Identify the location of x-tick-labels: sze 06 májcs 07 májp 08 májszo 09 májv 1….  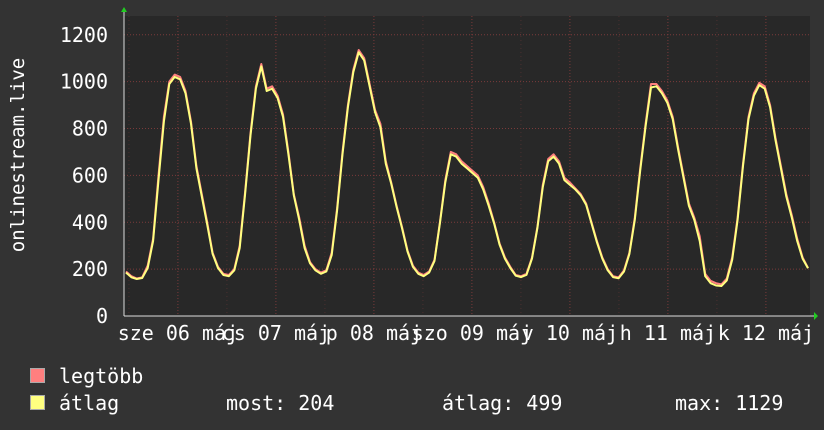
(466, 333).